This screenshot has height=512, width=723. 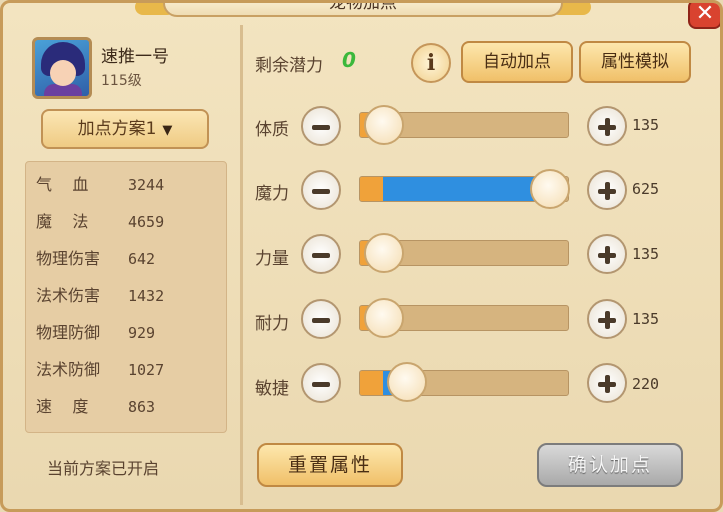 I want to click on attribute-value: 625, so click(x=646, y=189).